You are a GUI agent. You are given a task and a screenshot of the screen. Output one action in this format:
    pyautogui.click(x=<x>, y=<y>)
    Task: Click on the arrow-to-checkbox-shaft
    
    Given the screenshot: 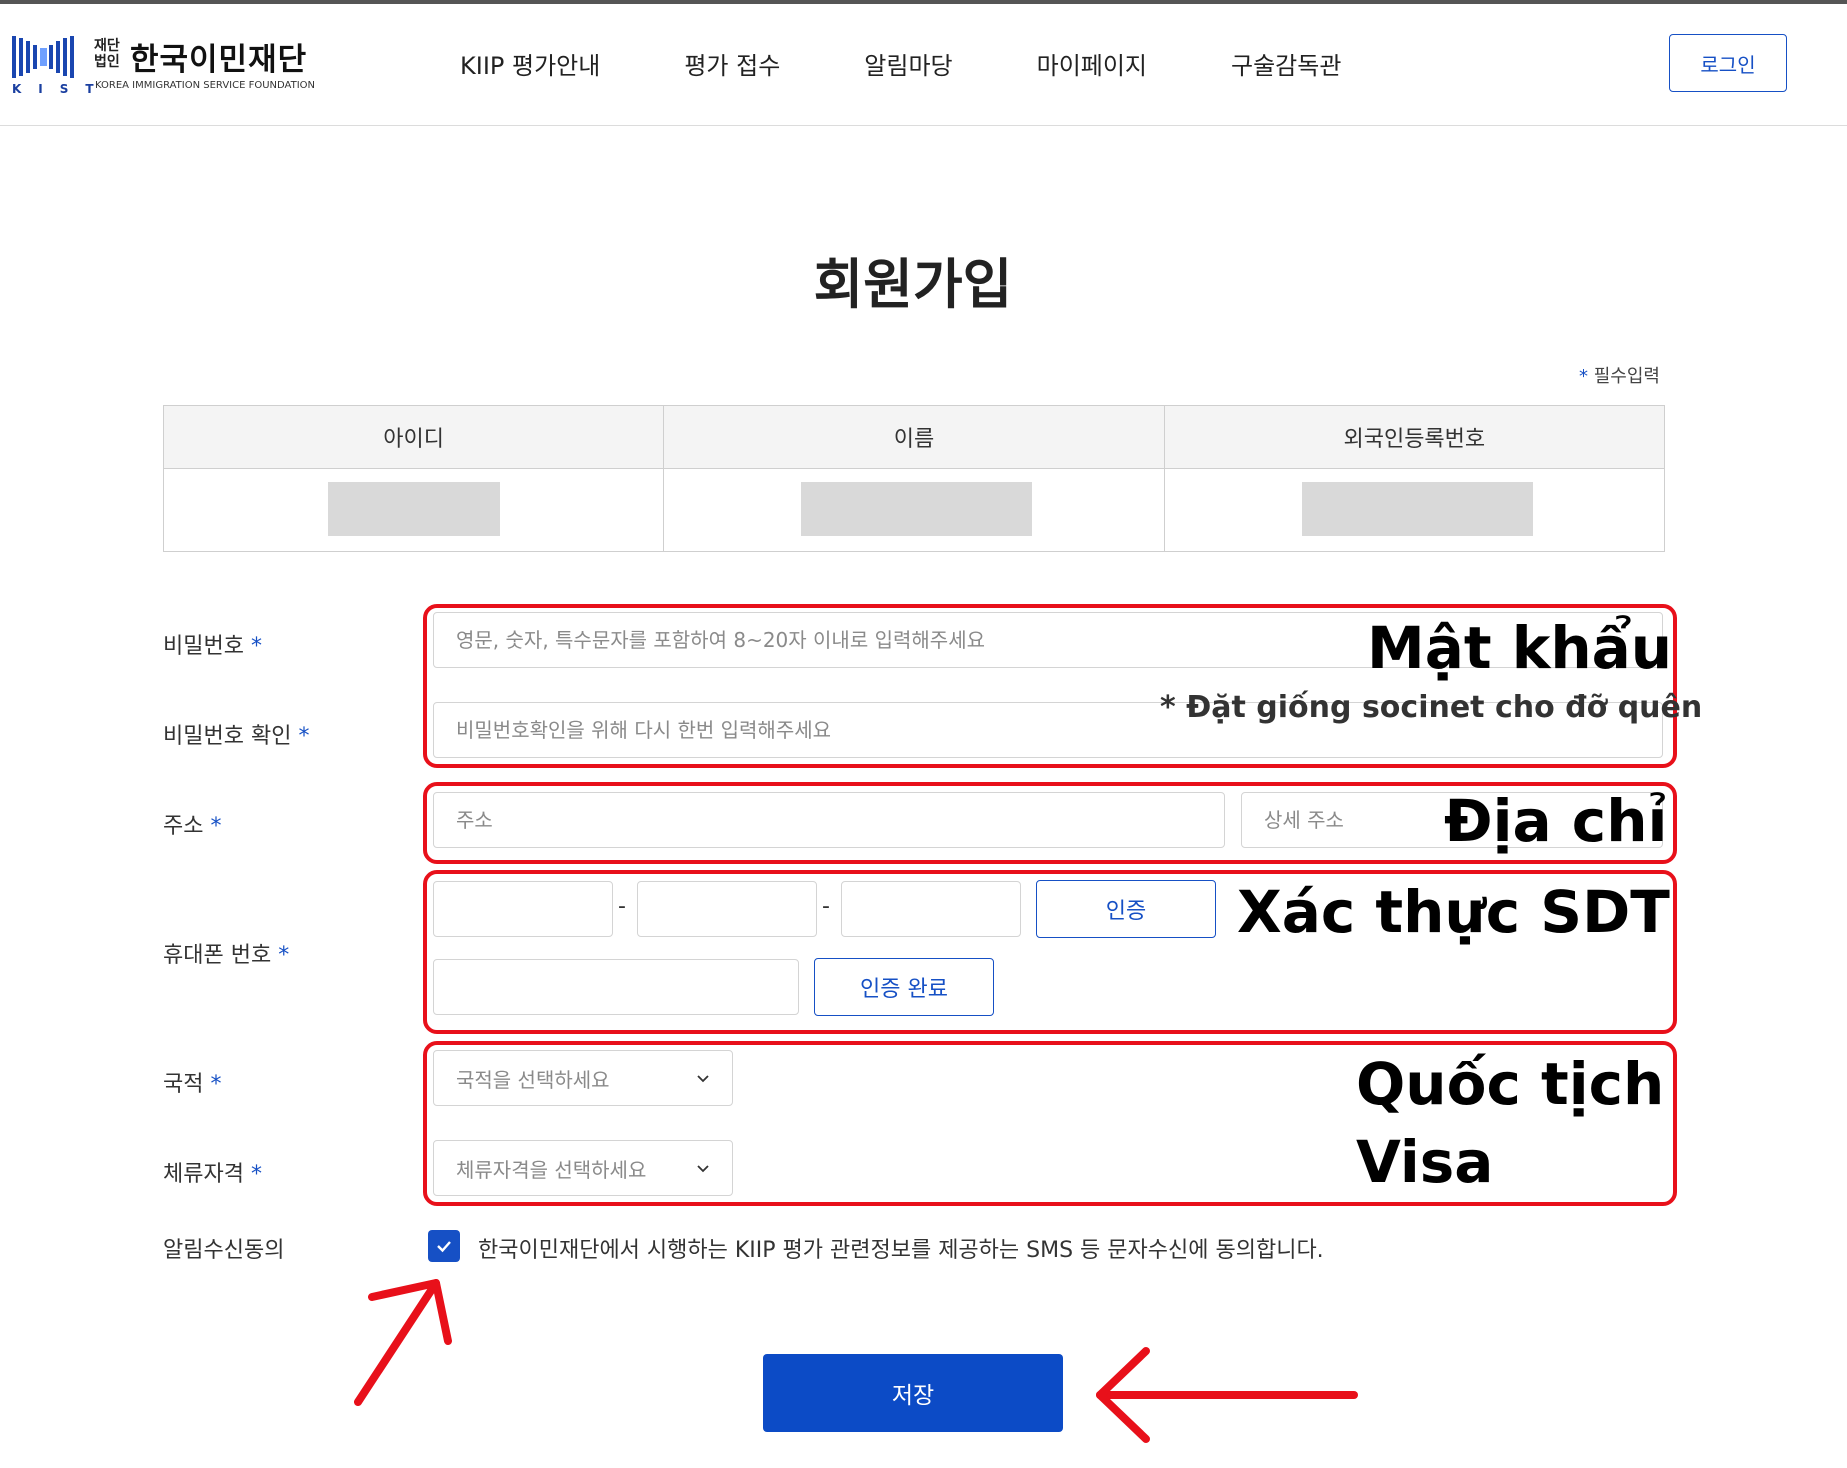 What is the action you would take?
    pyautogui.click(x=397, y=1342)
    